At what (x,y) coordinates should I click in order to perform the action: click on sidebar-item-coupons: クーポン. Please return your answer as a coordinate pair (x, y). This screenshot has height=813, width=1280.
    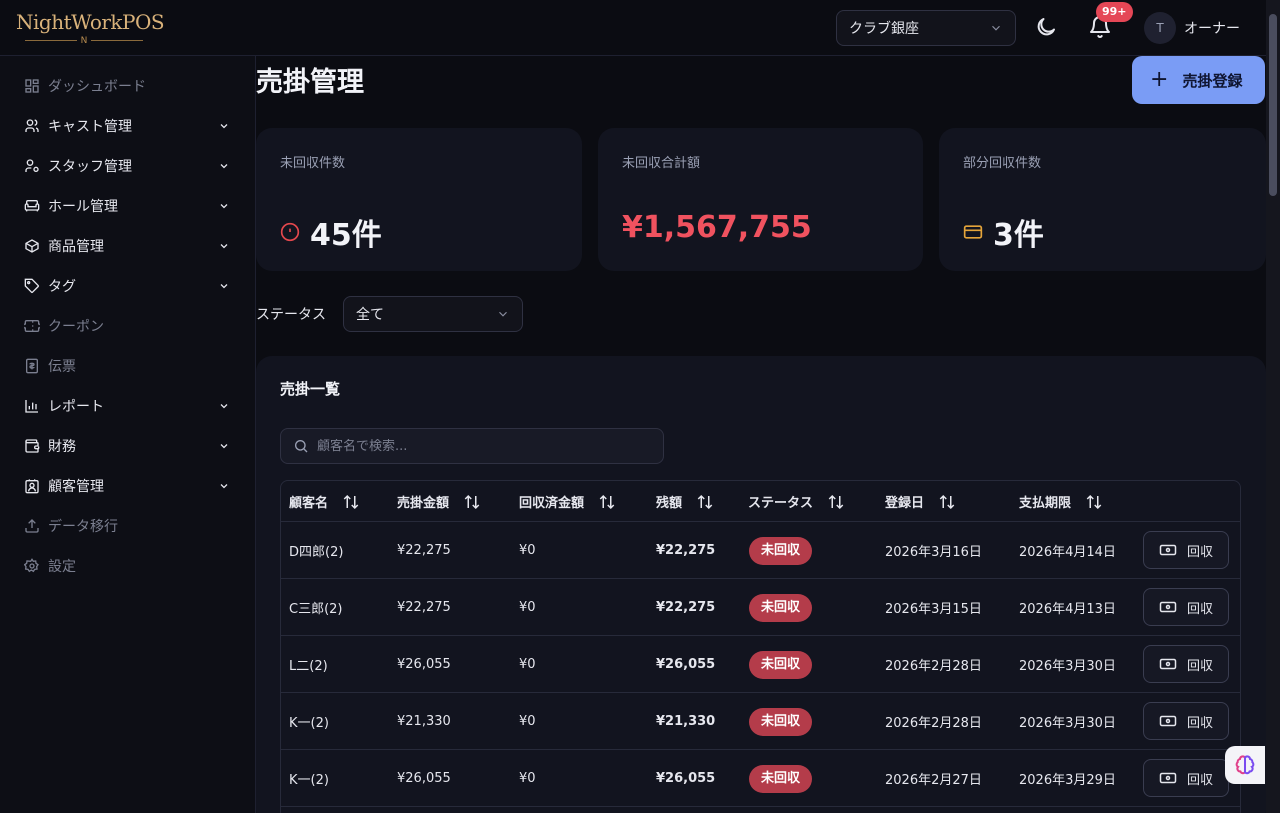
    Looking at the image, I should click on (128, 326).